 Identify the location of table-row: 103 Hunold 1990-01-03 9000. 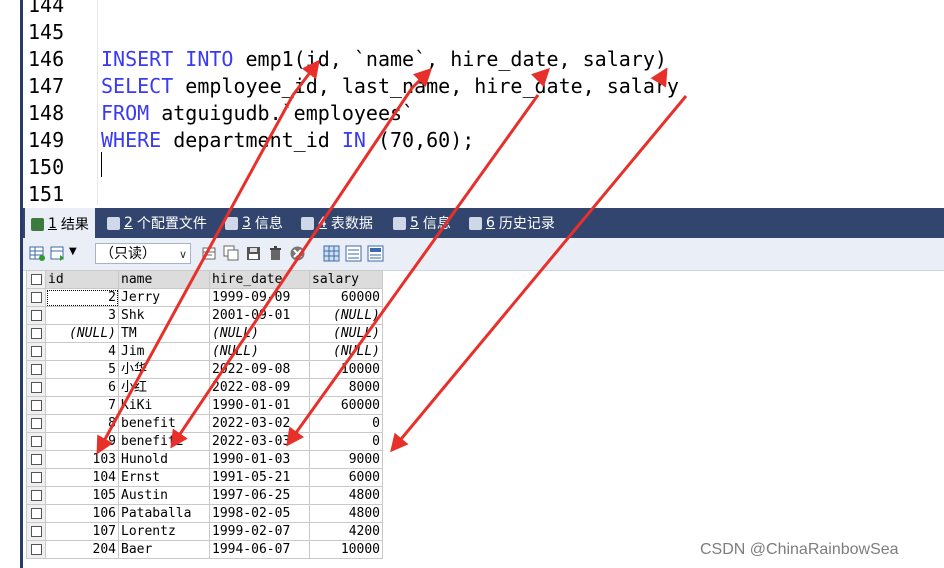
(204, 459).